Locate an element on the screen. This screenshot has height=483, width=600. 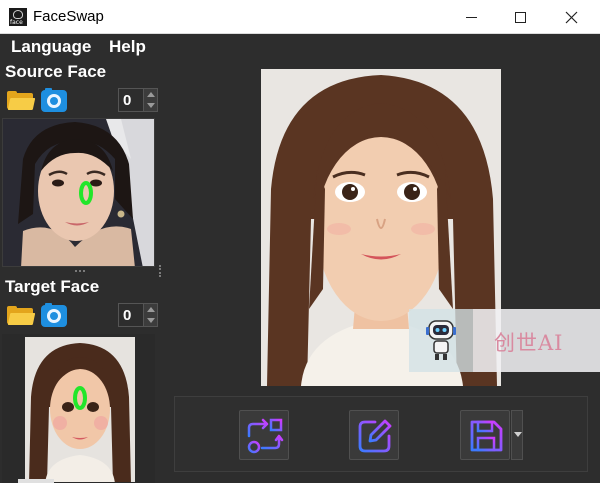
close-button is located at coordinates (571, 17).